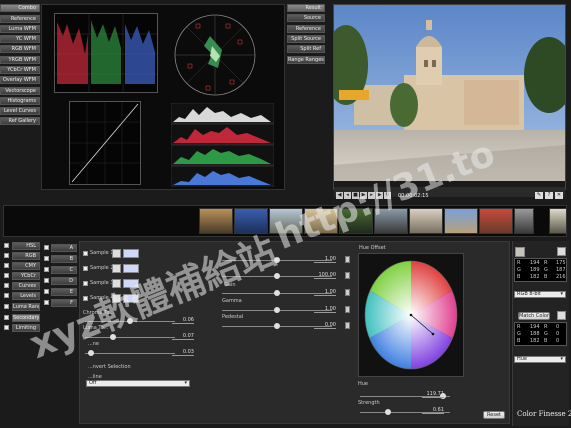 The height and width of the screenshot is (428, 571). I want to click on saturation-stepper, so click(347, 275).